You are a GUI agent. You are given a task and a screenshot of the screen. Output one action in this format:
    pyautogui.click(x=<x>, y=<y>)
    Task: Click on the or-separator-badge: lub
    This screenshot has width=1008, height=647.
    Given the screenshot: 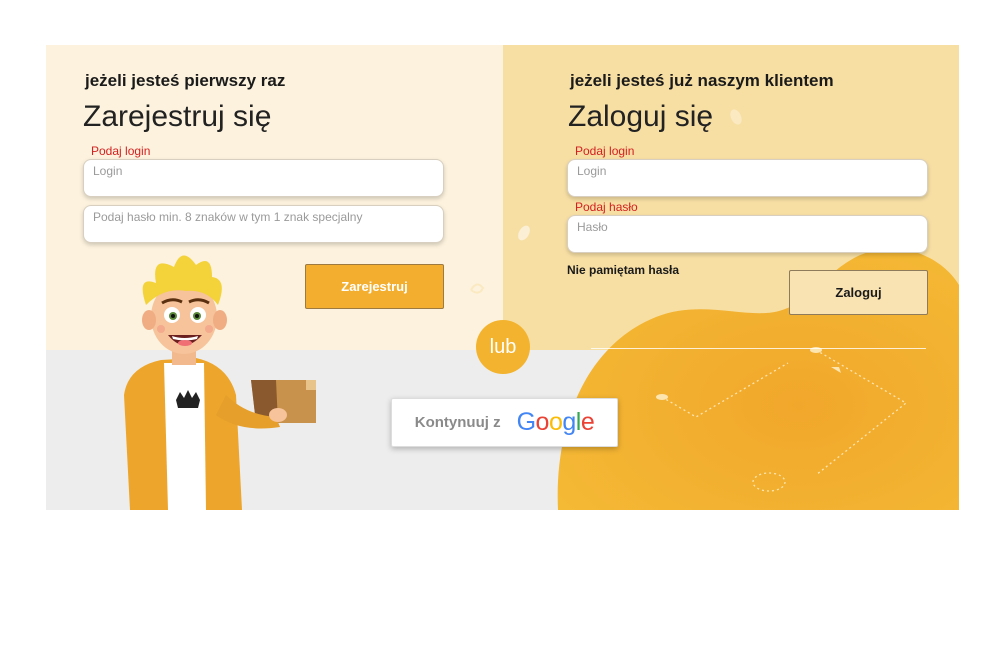 What is the action you would take?
    pyautogui.click(x=503, y=347)
    